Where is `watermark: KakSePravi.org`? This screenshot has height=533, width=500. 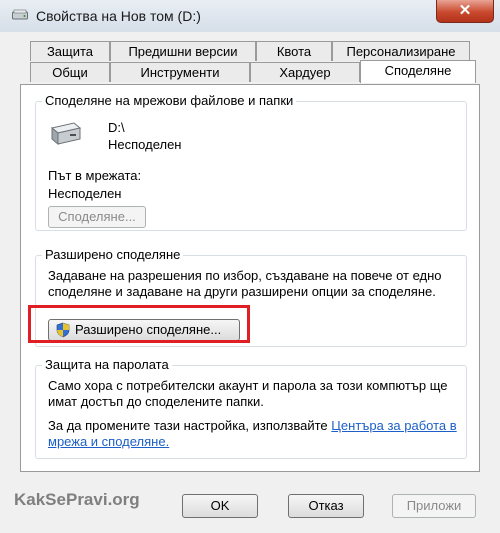
watermark: KakSePravi.org is located at coordinates (77, 499).